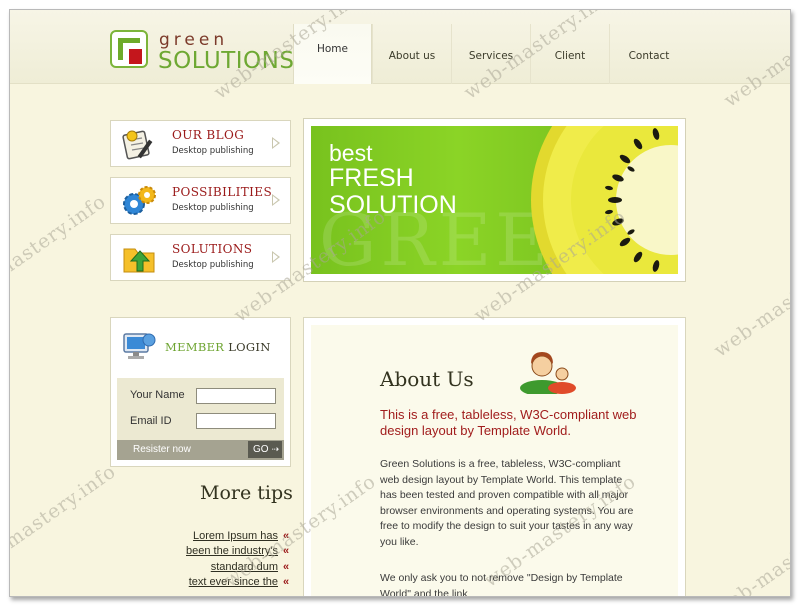 The width and height of the screenshot is (800, 605). I want to click on side-box-solutions: SOLUTIONS Desktop publishing, so click(200, 257).